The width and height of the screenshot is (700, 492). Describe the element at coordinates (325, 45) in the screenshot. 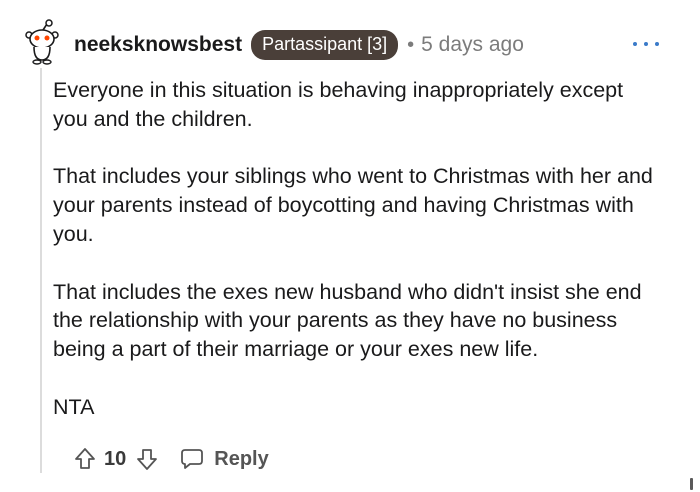

I see `user-flair-badge: Partassipant [3]` at that location.